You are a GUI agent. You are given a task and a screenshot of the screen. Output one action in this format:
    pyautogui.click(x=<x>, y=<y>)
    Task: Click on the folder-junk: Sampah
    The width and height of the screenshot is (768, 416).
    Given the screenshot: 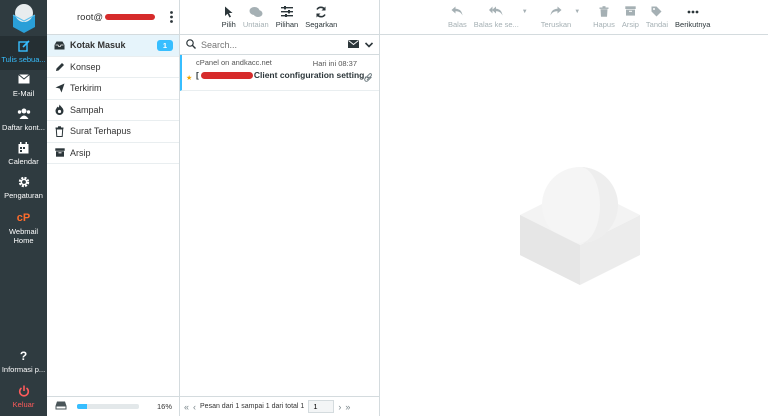 What is the action you would take?
    pyautogui.click(x=113, y=110)
    